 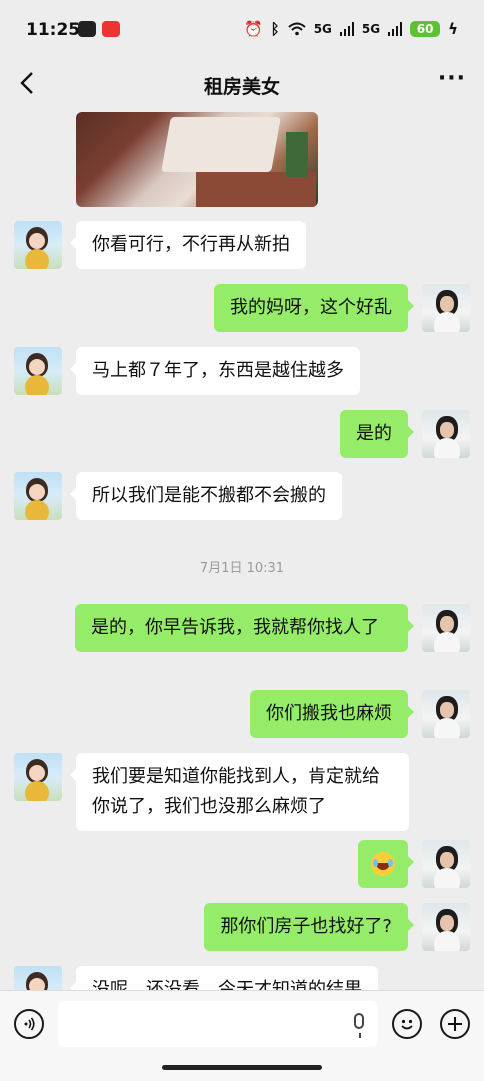 What do you see at coordinates (242, 568) in the screenshot?
I see `message-timestamp: 7月1日 10:31` at bounding box center [242, 568].